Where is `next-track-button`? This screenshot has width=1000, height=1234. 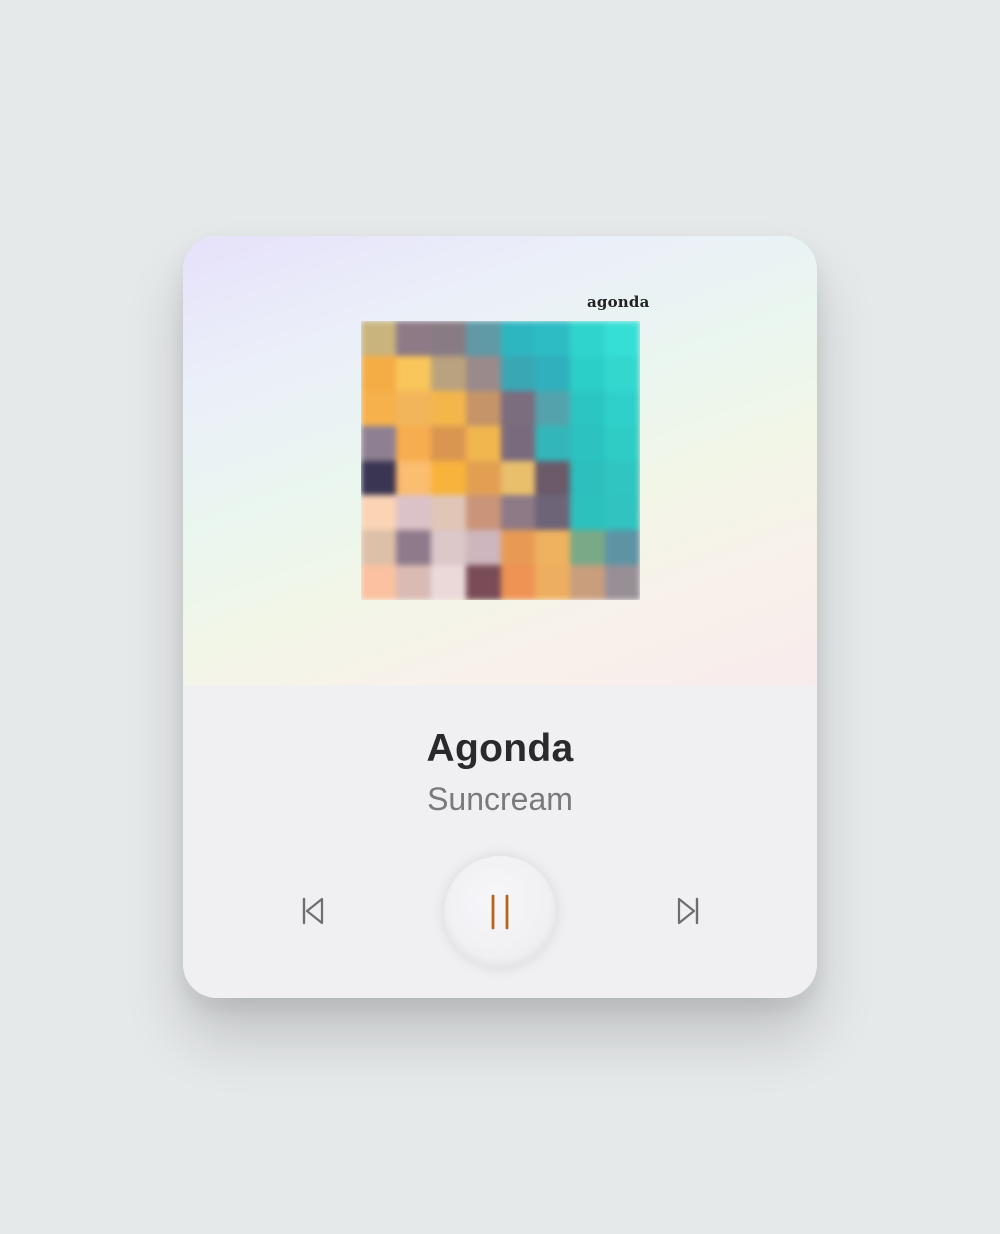 next-track-button is located at coordinates (688, 911).